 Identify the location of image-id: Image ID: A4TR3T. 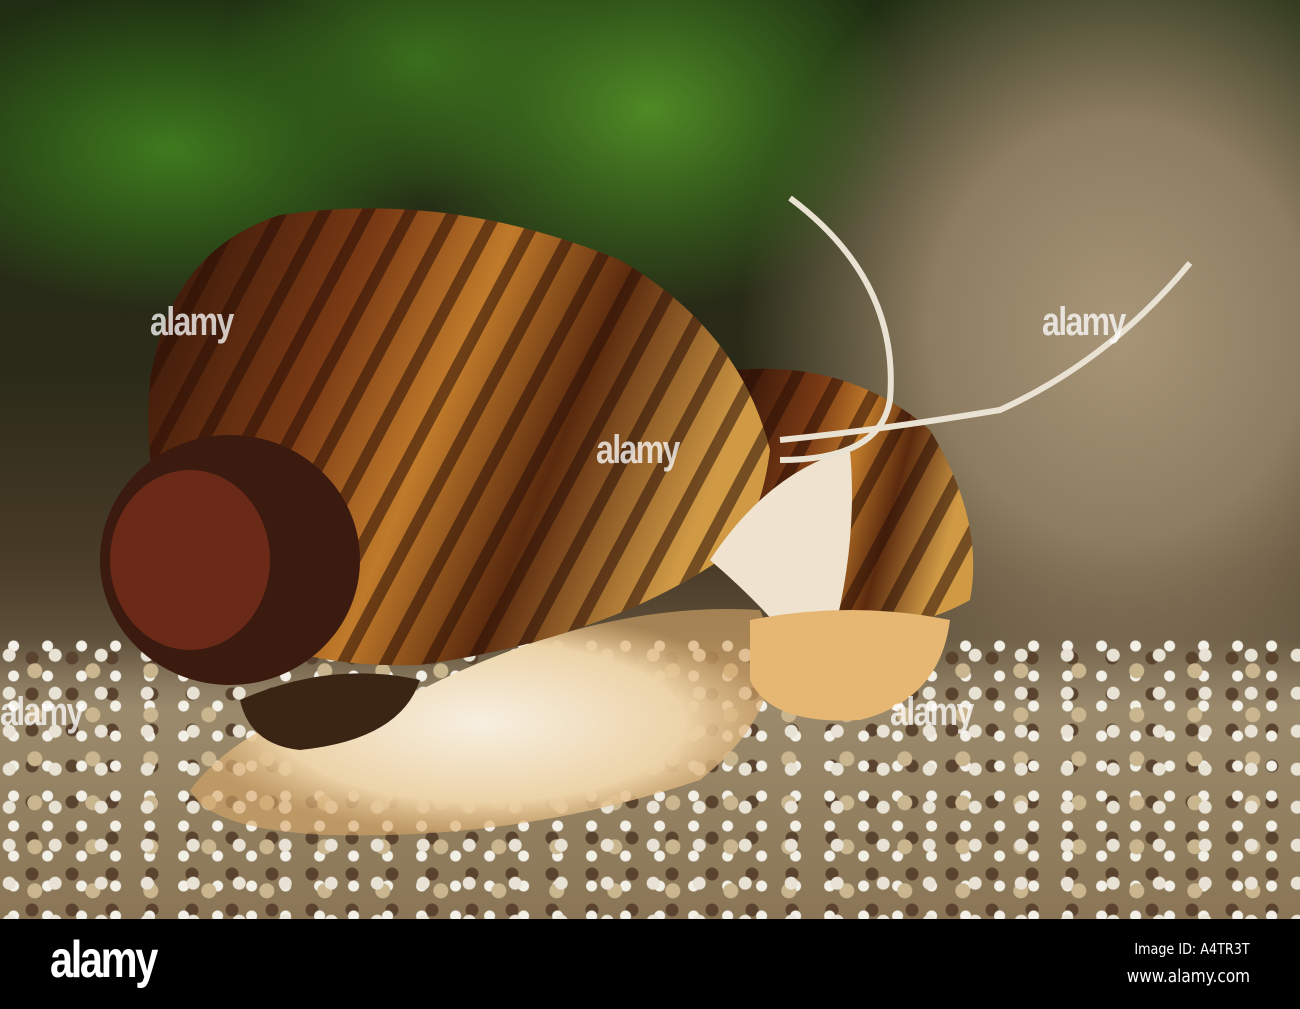
(1192, 949).